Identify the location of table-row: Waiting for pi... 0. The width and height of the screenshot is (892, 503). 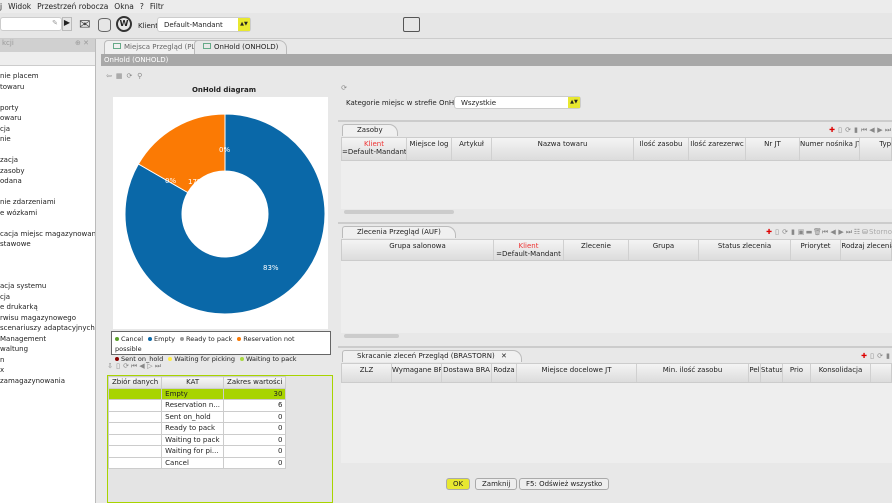
(197, 451).